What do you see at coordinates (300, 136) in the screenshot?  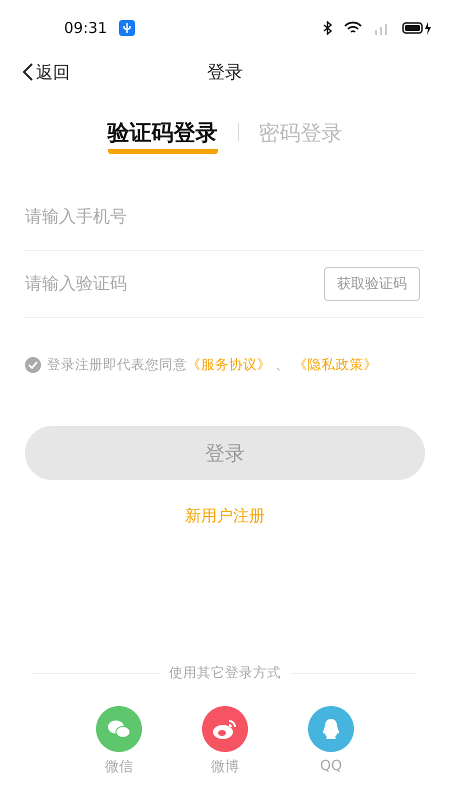 I see `login-tab: 密码登录` at bounding box center [300, 136].